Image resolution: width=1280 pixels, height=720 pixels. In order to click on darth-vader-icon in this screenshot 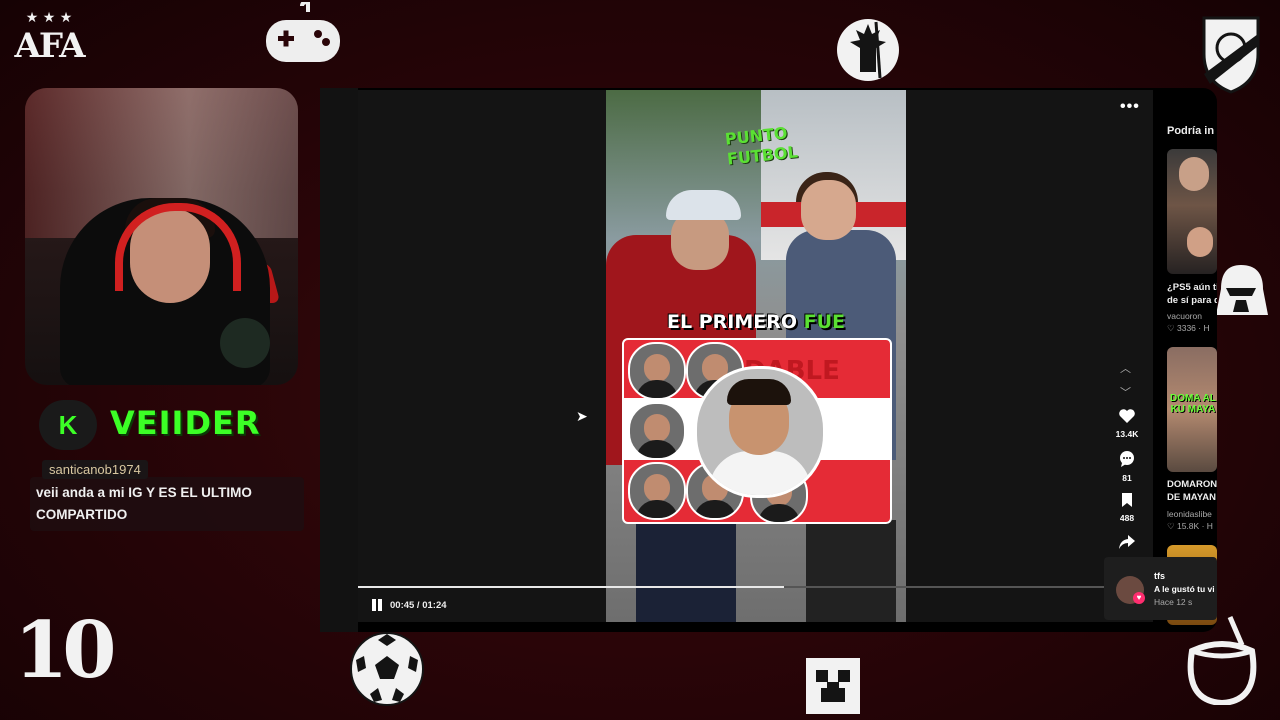, I will do `click(1242, 290)`.